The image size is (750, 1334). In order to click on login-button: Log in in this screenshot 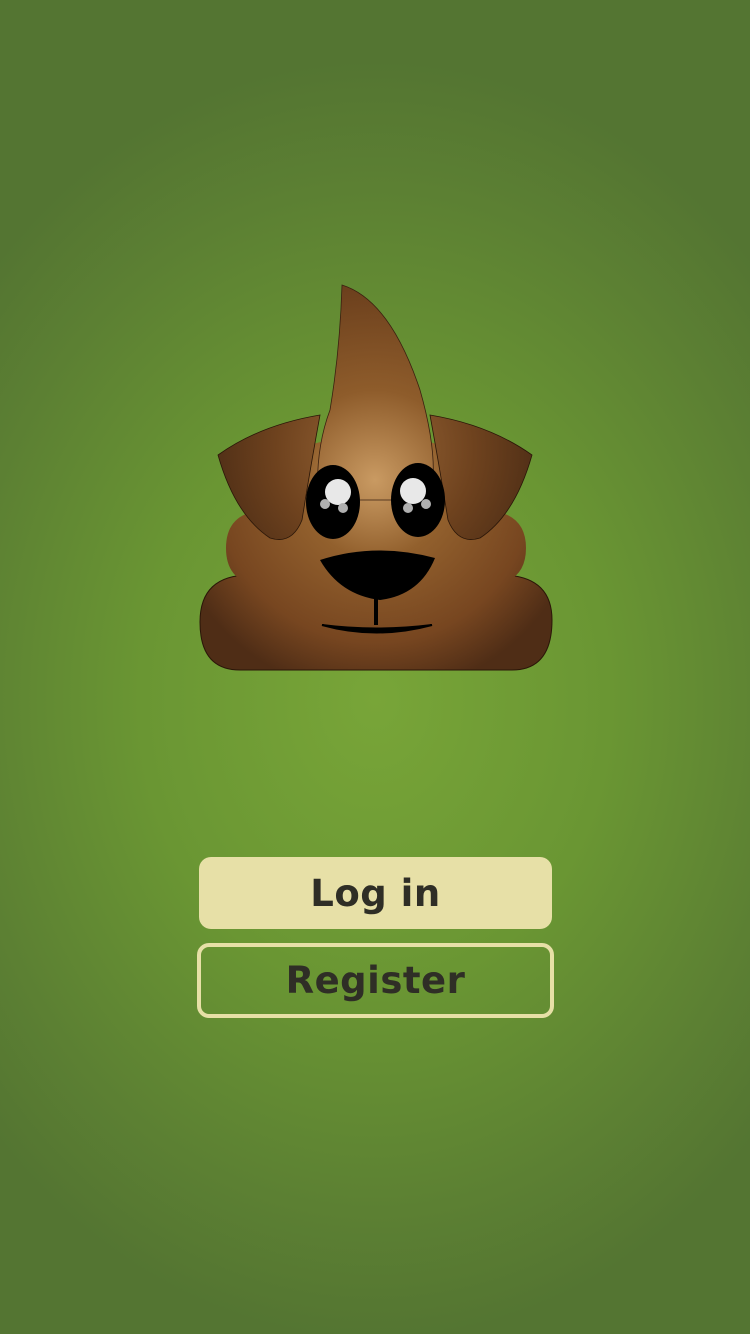, I will do `click(375, 893)`.